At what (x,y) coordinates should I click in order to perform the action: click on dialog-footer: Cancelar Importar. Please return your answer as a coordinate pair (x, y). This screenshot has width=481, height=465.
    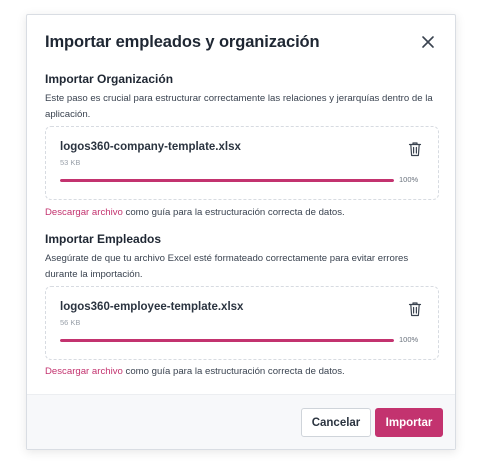
    Looking at the image, I should click on (241, 421).